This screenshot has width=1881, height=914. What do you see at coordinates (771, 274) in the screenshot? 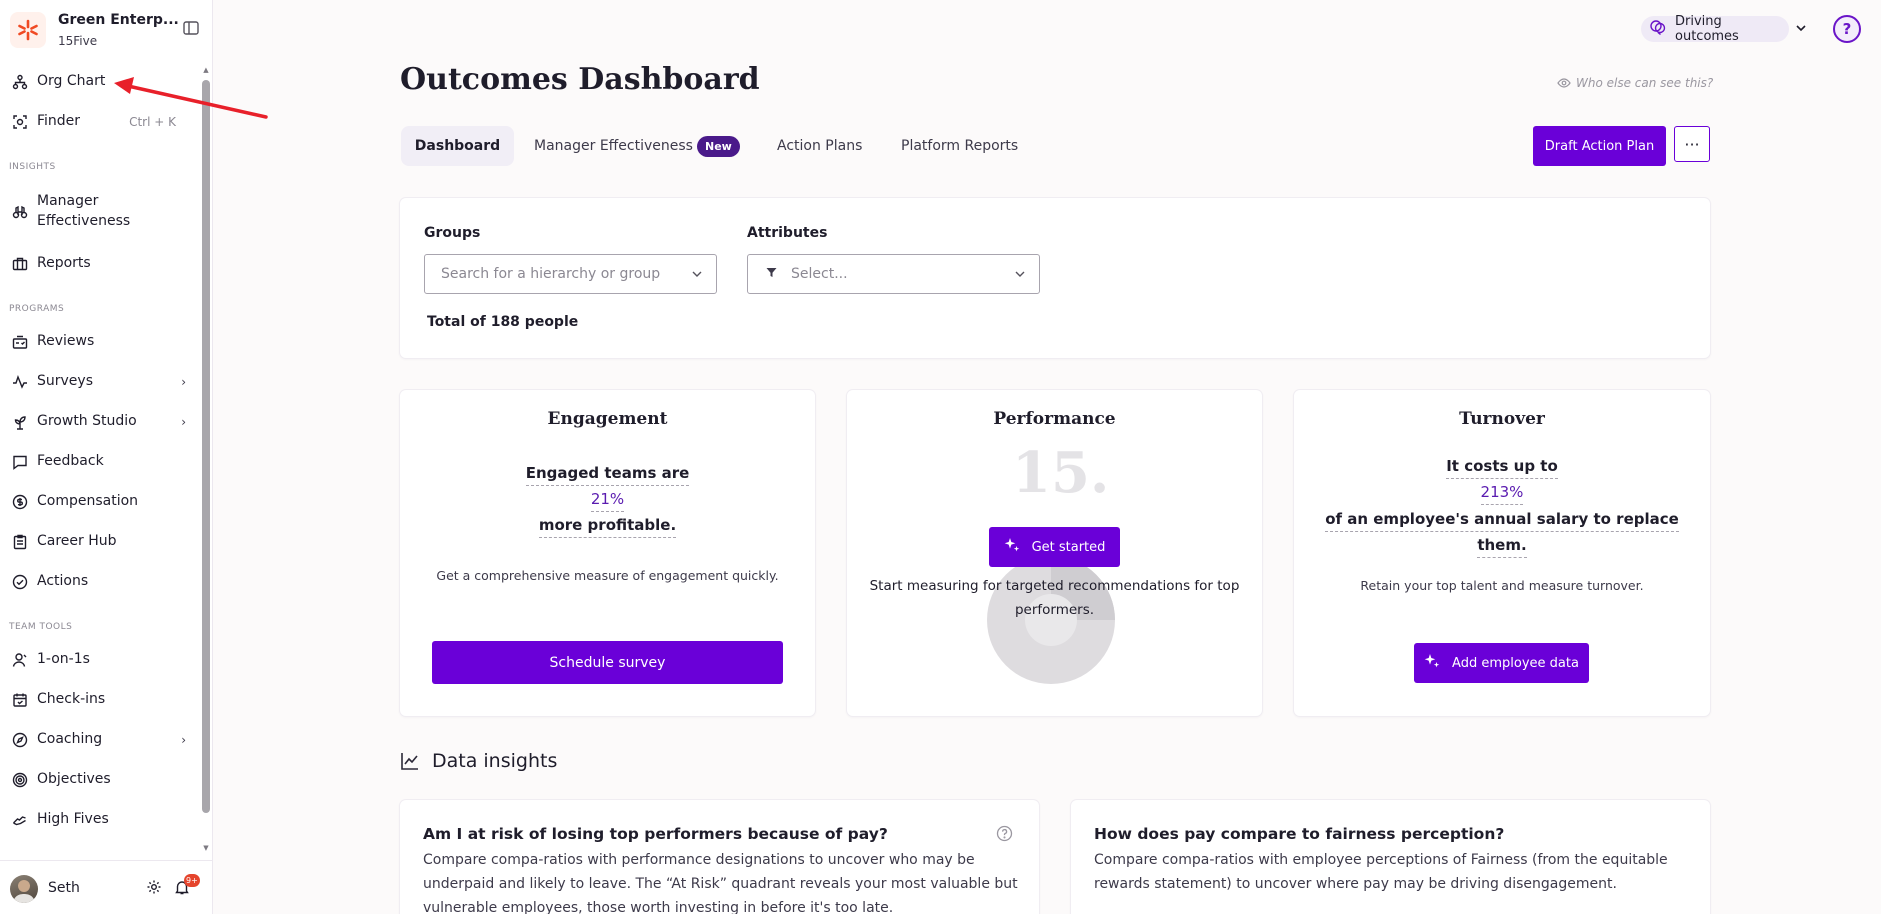
I see `filter-funnel-icon` at bounding box center [771, 274].